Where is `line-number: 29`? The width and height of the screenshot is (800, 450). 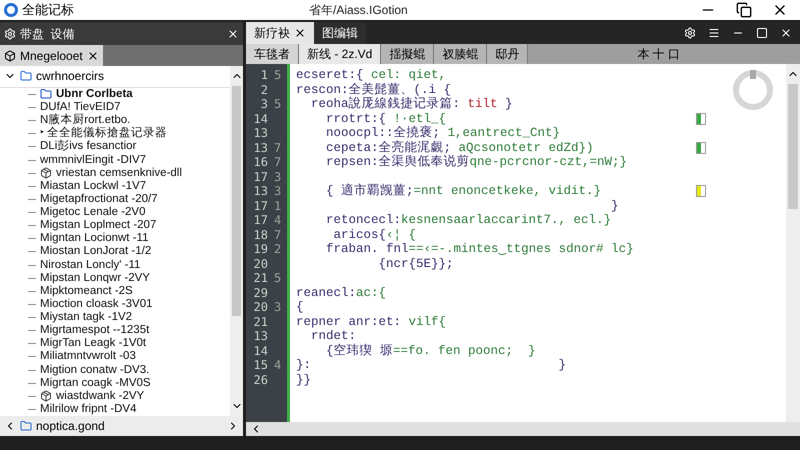 line-number: 29 is located at coordinates (260, 293).